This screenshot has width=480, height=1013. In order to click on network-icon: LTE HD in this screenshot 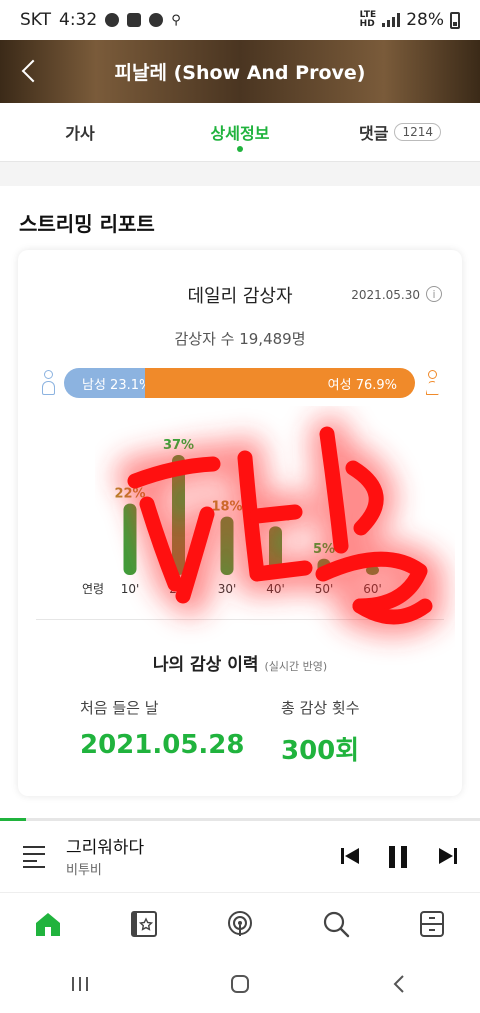, I will do `click(368, 20)`.